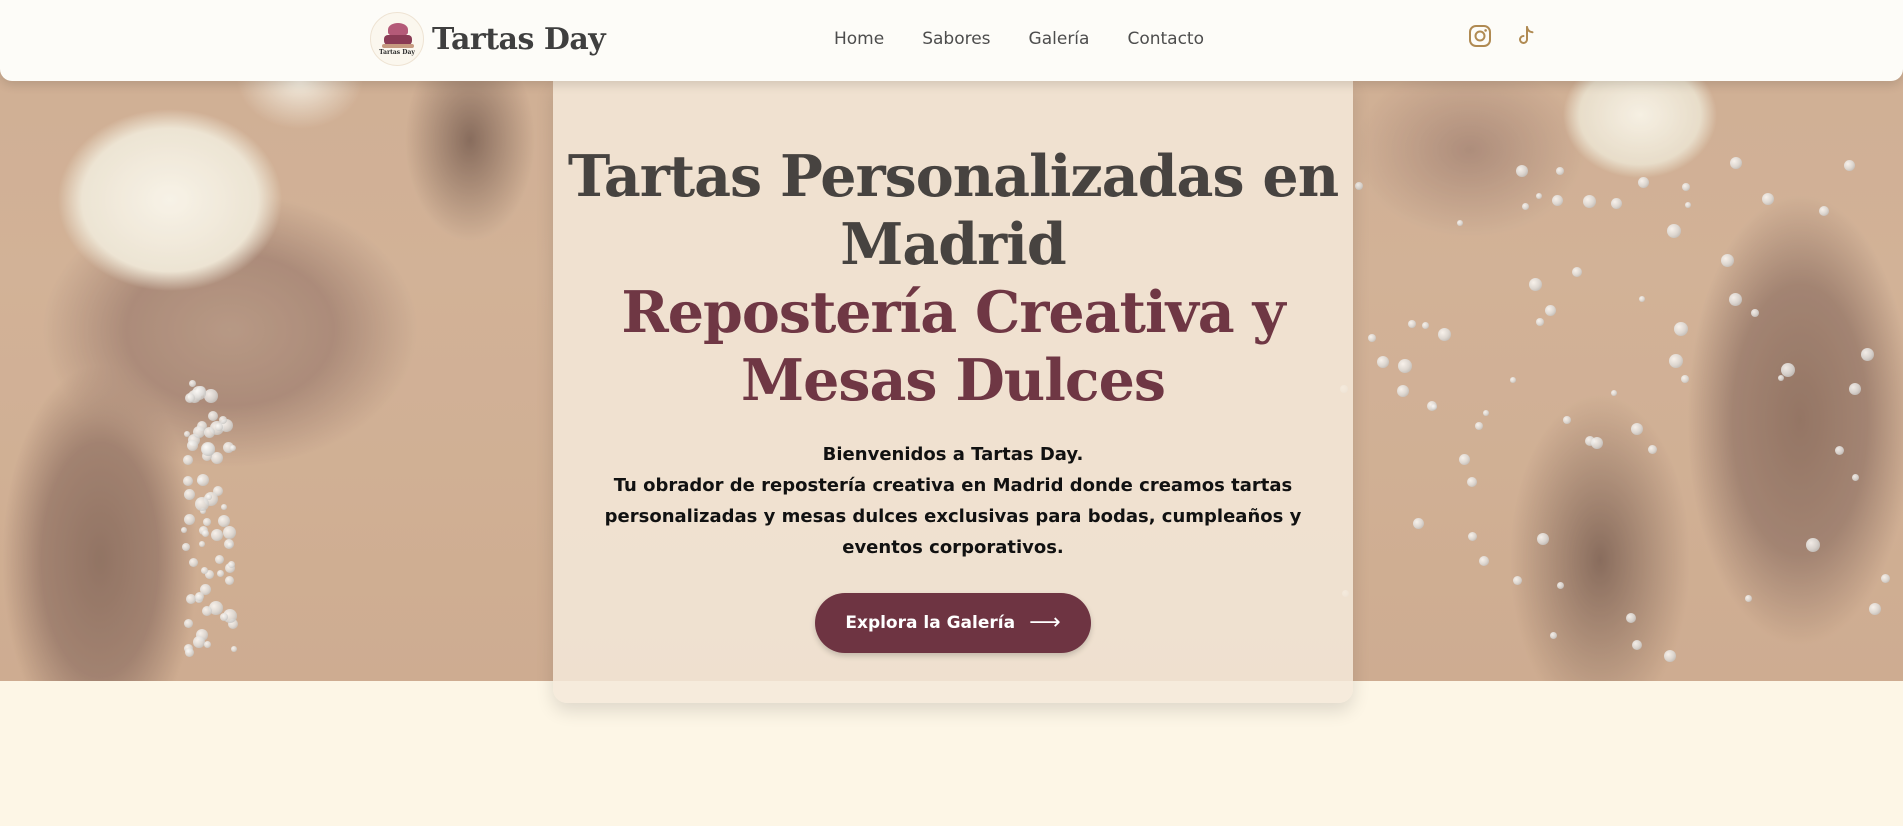 The height and width of the screenshot is (826, 1903). Describe the element at coordinates (397, 52) in the screenshot. I see `logo-badge-text: Tartas Day` at that location.